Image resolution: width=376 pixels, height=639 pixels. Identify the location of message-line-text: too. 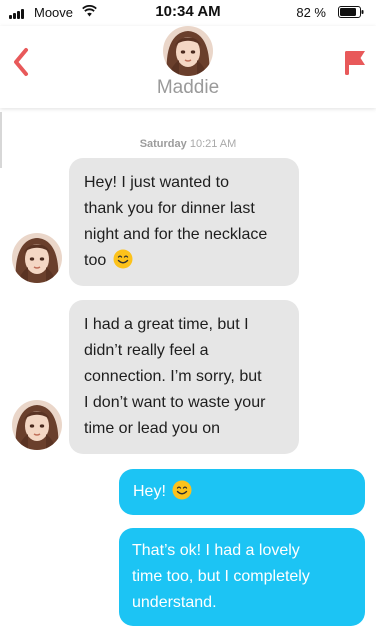
(95, 260).